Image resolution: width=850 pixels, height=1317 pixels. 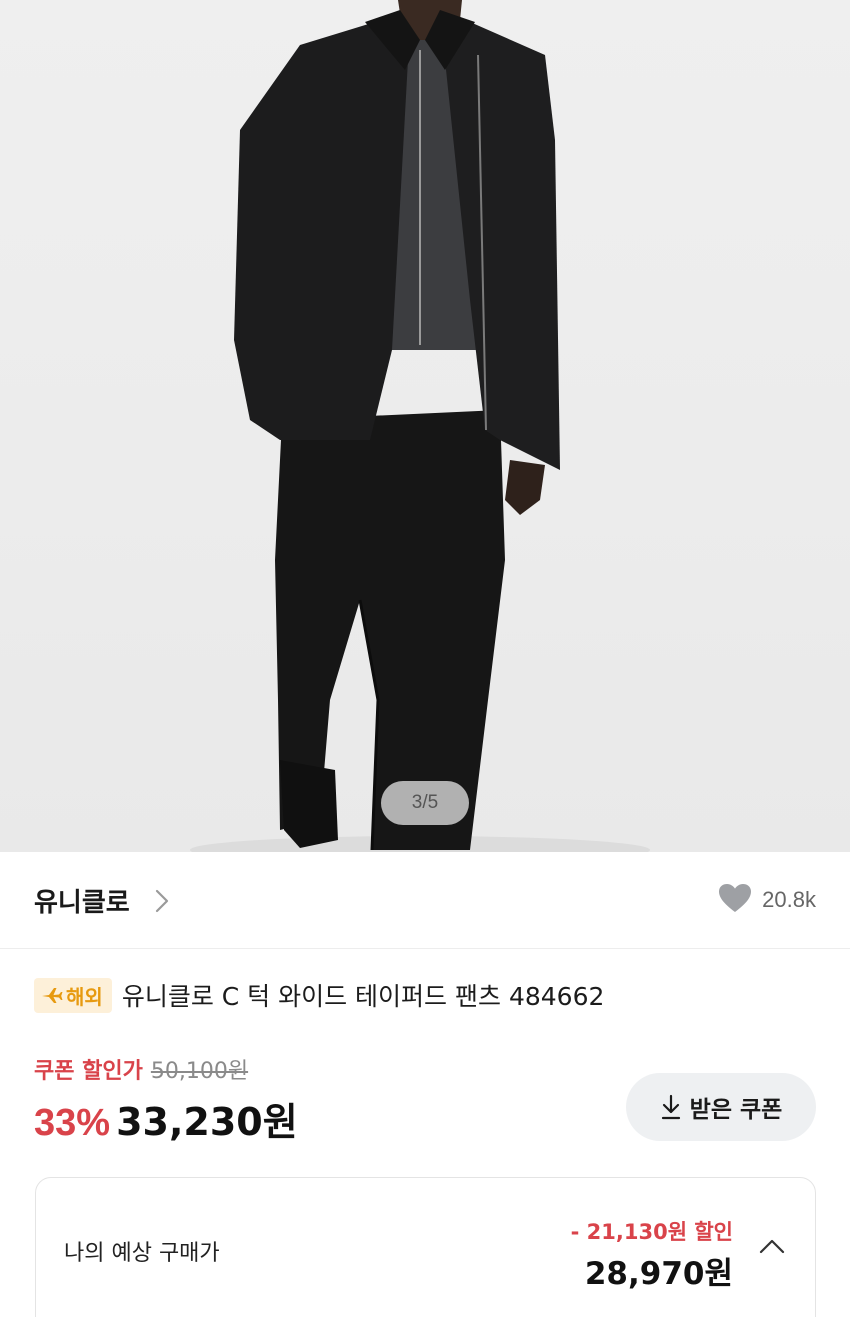 What do you see at coordinates (772, 1248) in the screenshot?
I see `chevron-up-icon` at bounding box center [772, 1248].